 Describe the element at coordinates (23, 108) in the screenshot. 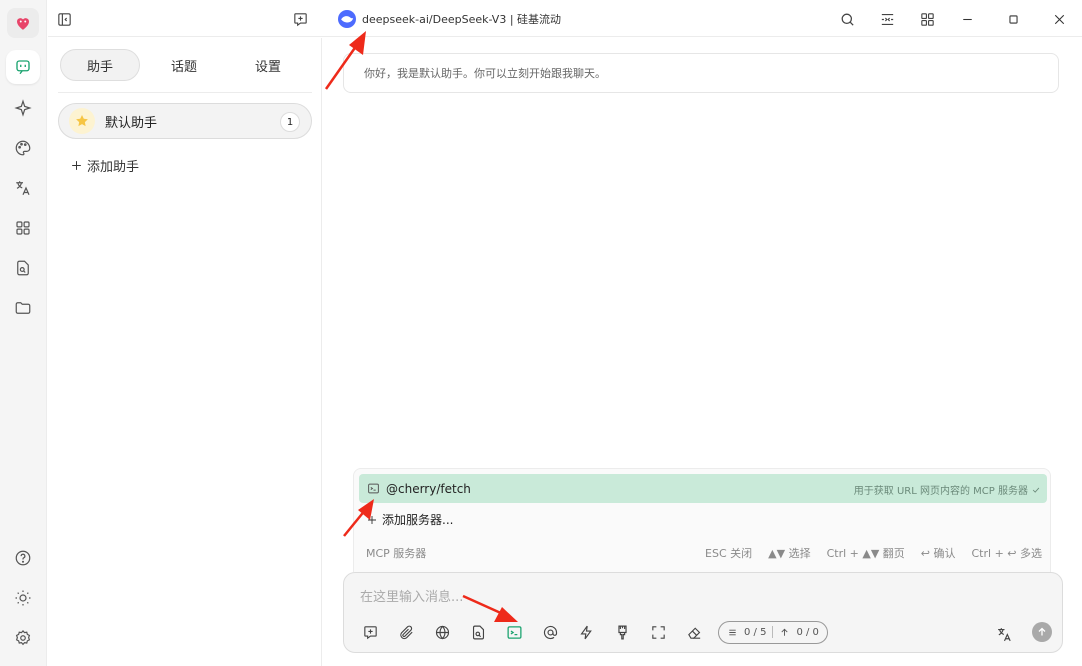

I see `rail-agents-button` at that location.